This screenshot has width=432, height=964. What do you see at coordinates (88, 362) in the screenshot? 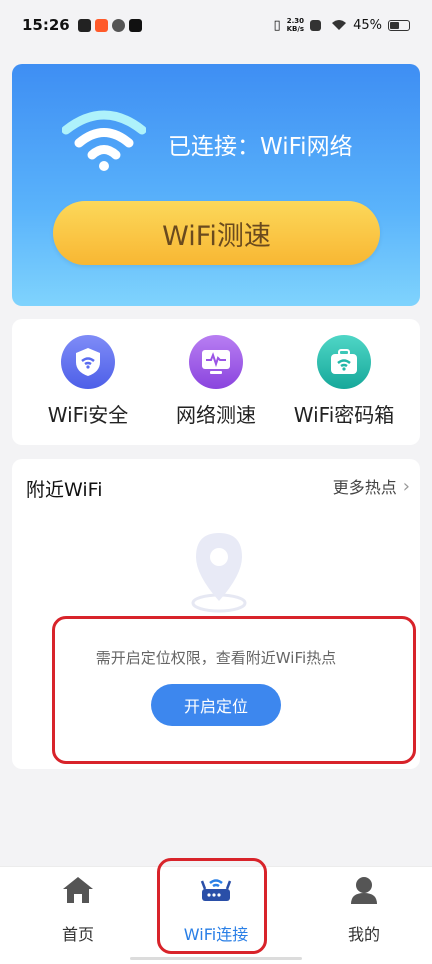
I see `shield-wifi-icon` at bounding box center [88, 362].